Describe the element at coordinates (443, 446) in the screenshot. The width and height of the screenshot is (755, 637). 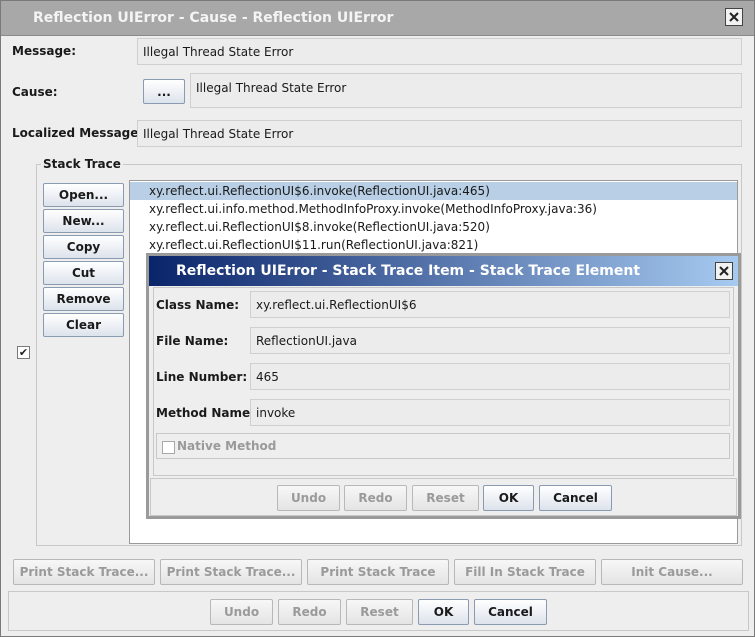
I see `native-method-row: Native Method` at that location.